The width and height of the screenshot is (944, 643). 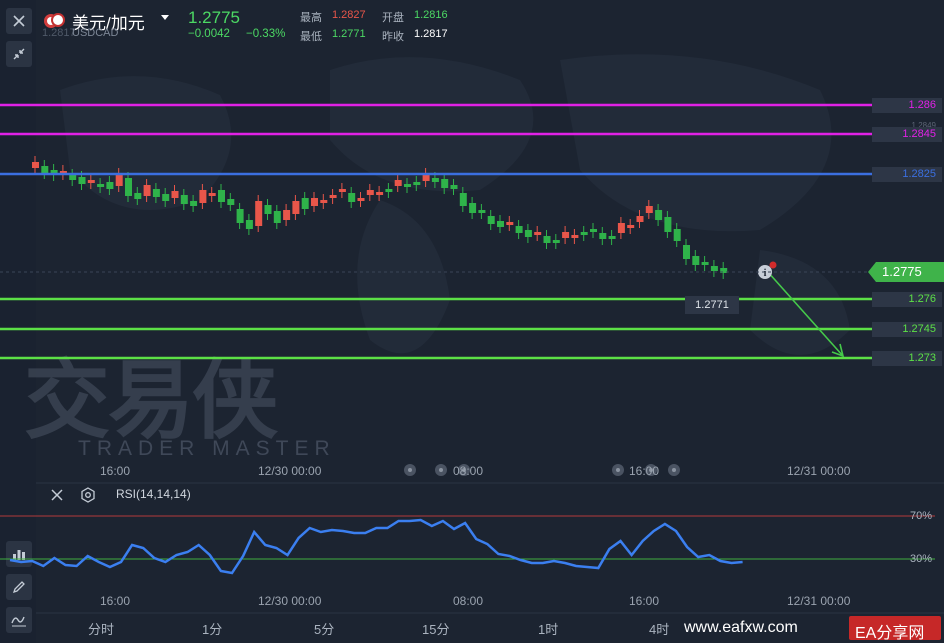 What do you see at coordinates (324, 628) in the screenshot?
I see `timeframe-5m: 5分` at bounding box center [324, 628].